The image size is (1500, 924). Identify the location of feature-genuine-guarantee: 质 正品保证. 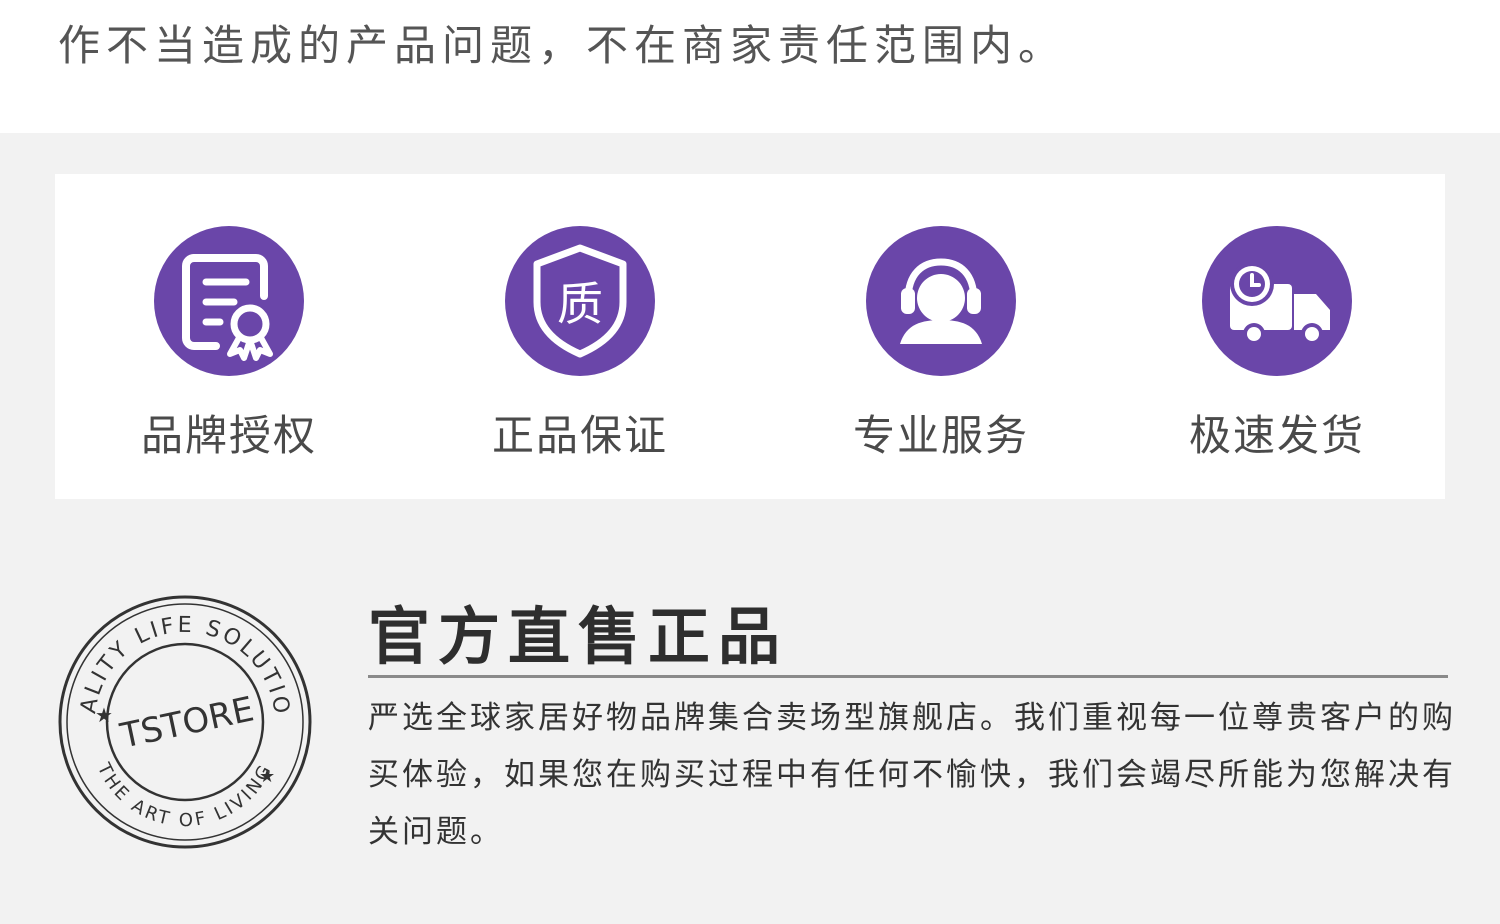
(580, 346).